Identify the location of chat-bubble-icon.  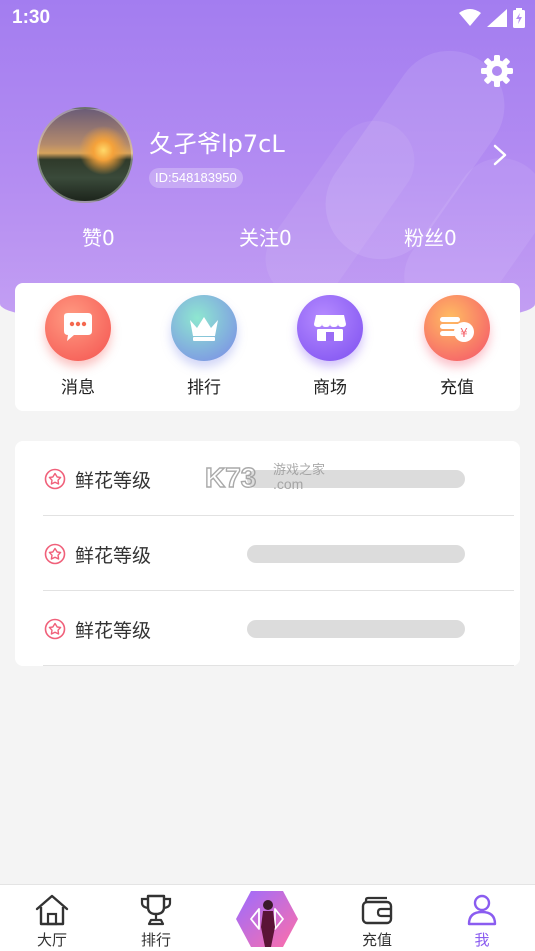
(78, 328).